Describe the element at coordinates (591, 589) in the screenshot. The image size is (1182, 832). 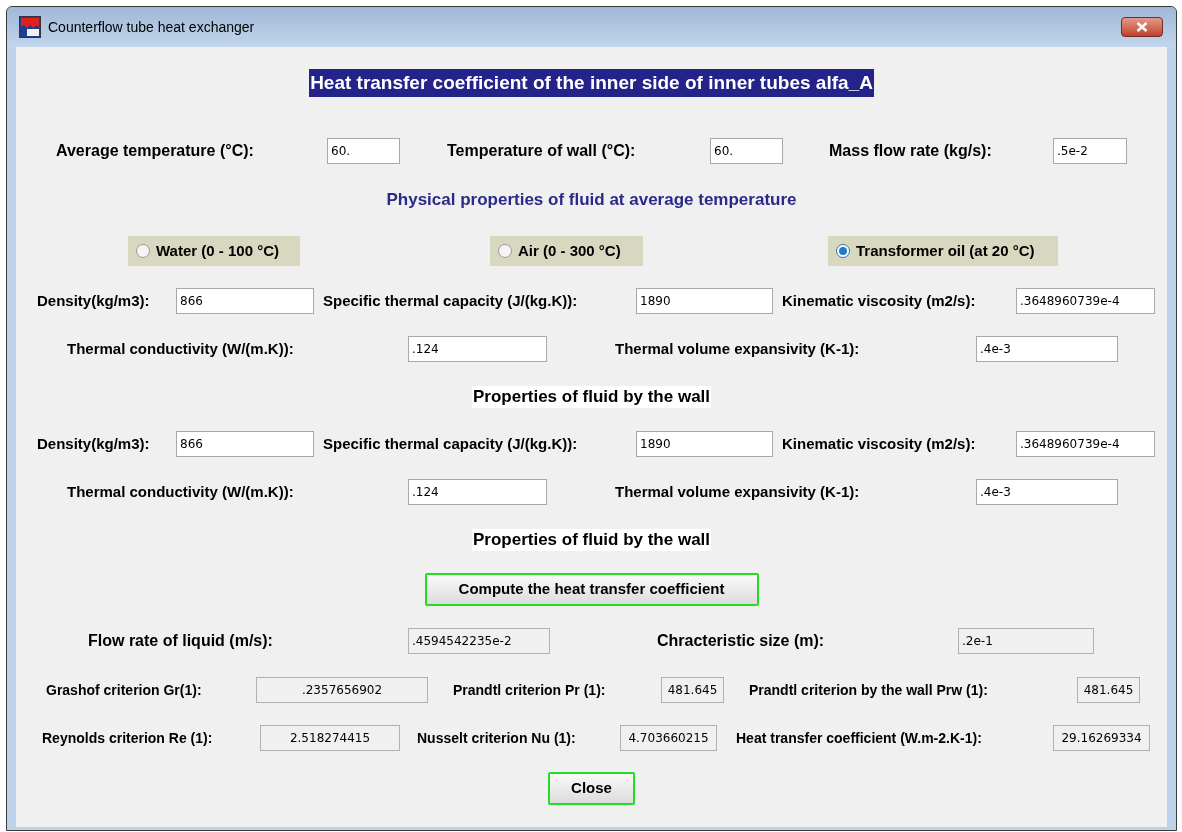
I see `compute-button: Compute the heat transfer coefficient` at that location.